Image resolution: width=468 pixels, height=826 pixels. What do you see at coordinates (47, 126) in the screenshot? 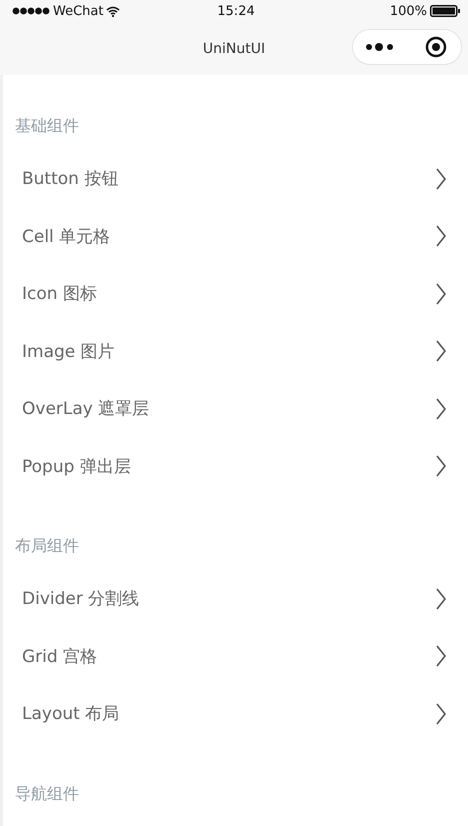
I see `section-title: 基础组件` at bounding box center [47, 126].